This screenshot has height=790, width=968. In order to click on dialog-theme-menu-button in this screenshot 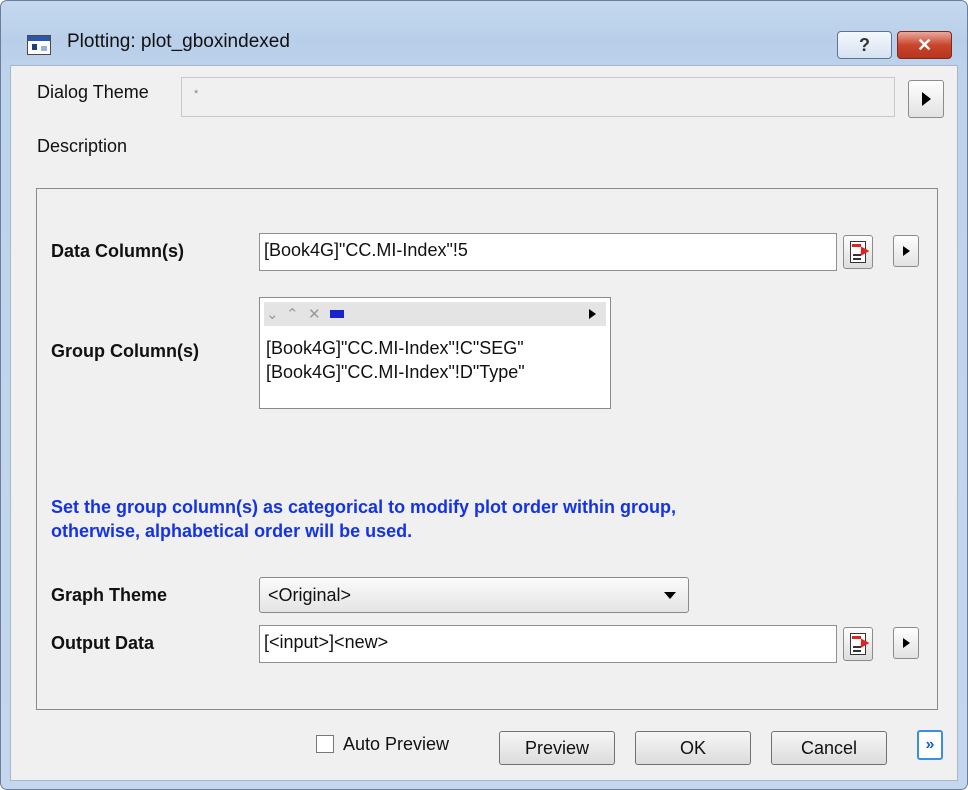, I will do `click(926, 99)`.